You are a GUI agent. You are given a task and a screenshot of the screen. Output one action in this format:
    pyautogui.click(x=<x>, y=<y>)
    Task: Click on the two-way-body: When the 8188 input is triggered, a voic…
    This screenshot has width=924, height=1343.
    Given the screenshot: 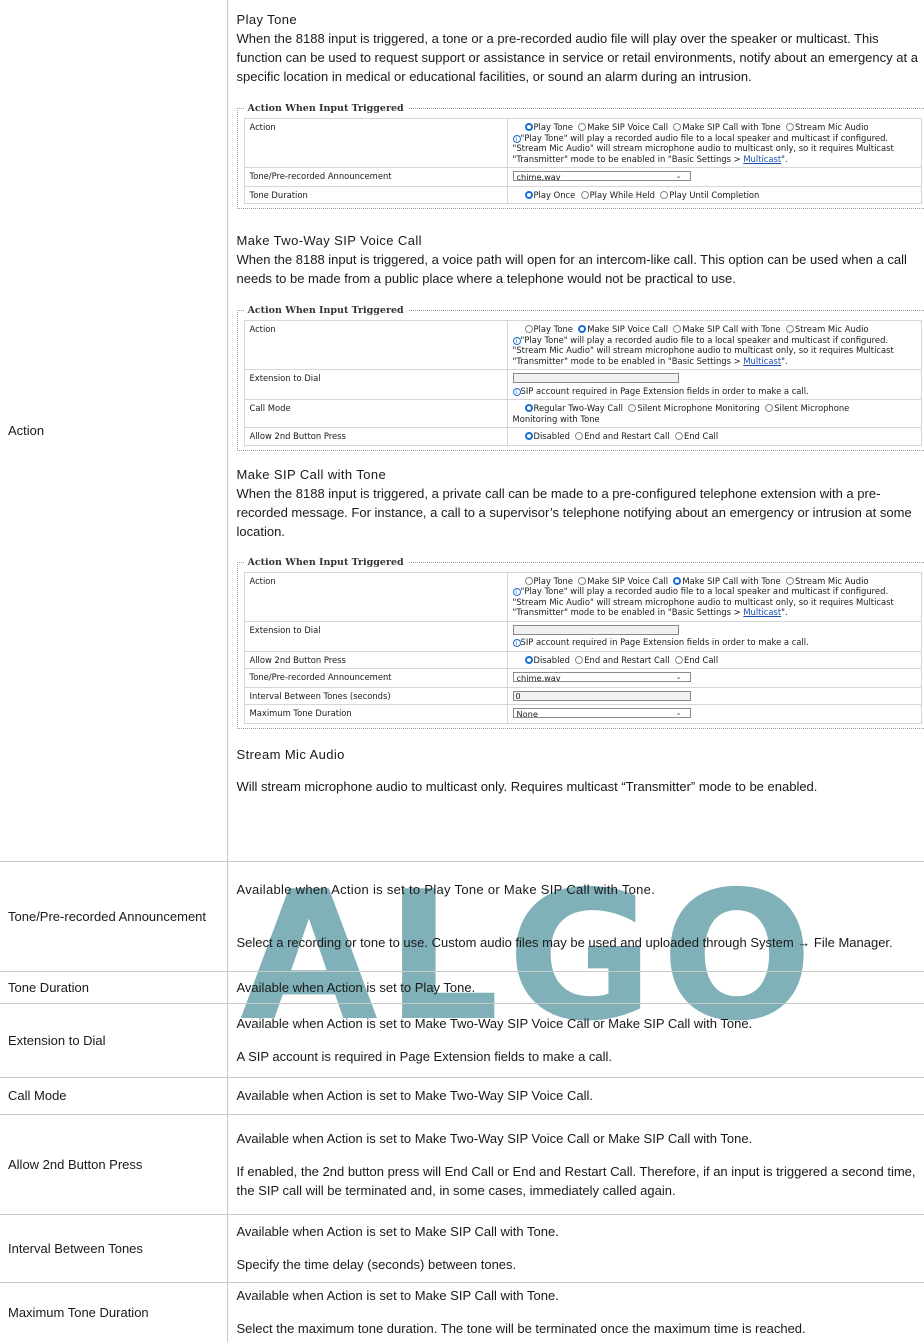 What is the action you would take?
    pyautogui.click(x=571, y=269)
    